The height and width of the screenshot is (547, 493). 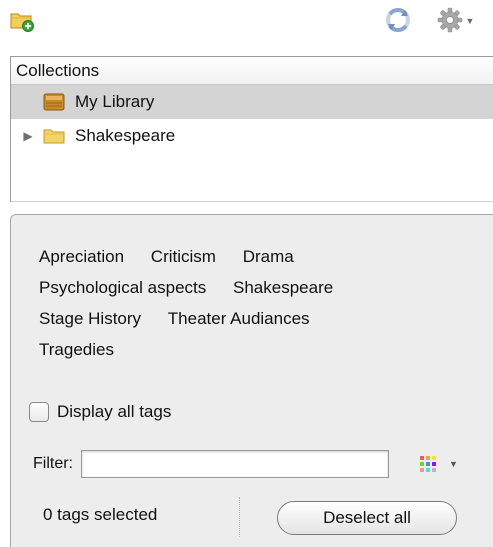 I want to click on display-all-tags-option: Display all tags, so click(x=100, y=412).